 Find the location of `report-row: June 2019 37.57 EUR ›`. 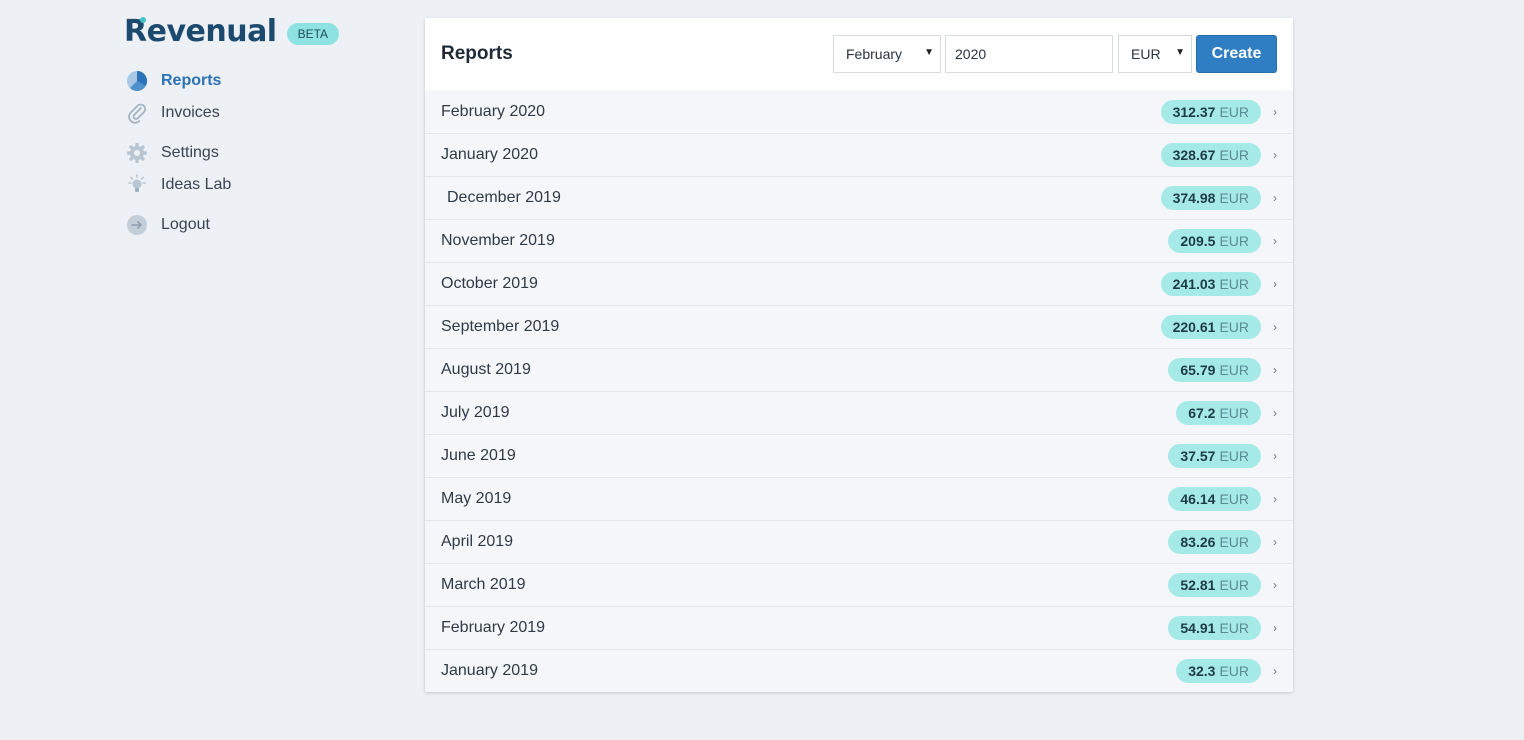

report-row: June 2019 37.57 EUR › is located at coordinates (859, 455).